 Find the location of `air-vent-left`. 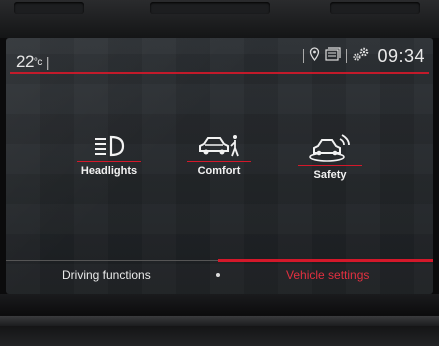

air-vent-left is located at coordinates (49, 8).